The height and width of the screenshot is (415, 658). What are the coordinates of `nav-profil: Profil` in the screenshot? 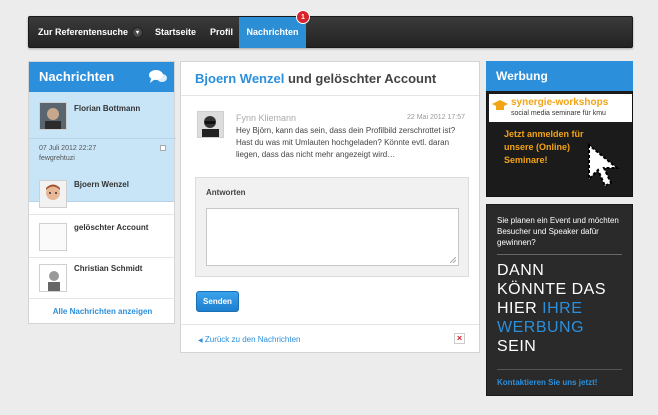 It's located at (221, 32).